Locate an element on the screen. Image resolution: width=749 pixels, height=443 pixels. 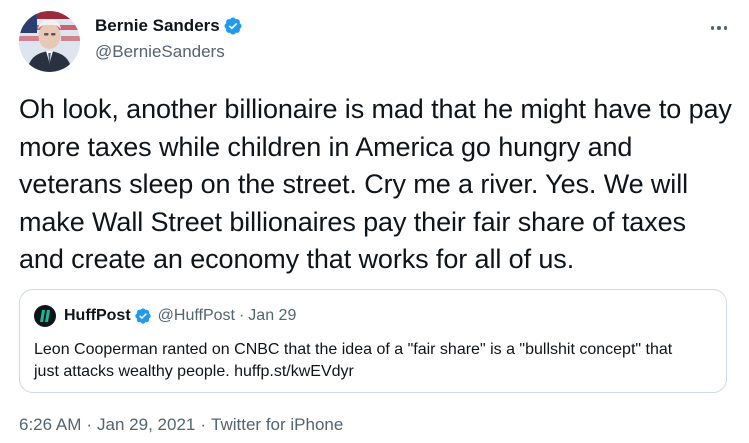
tweet-date: Jan 29, 2021 is located at coordinates (146, 424).